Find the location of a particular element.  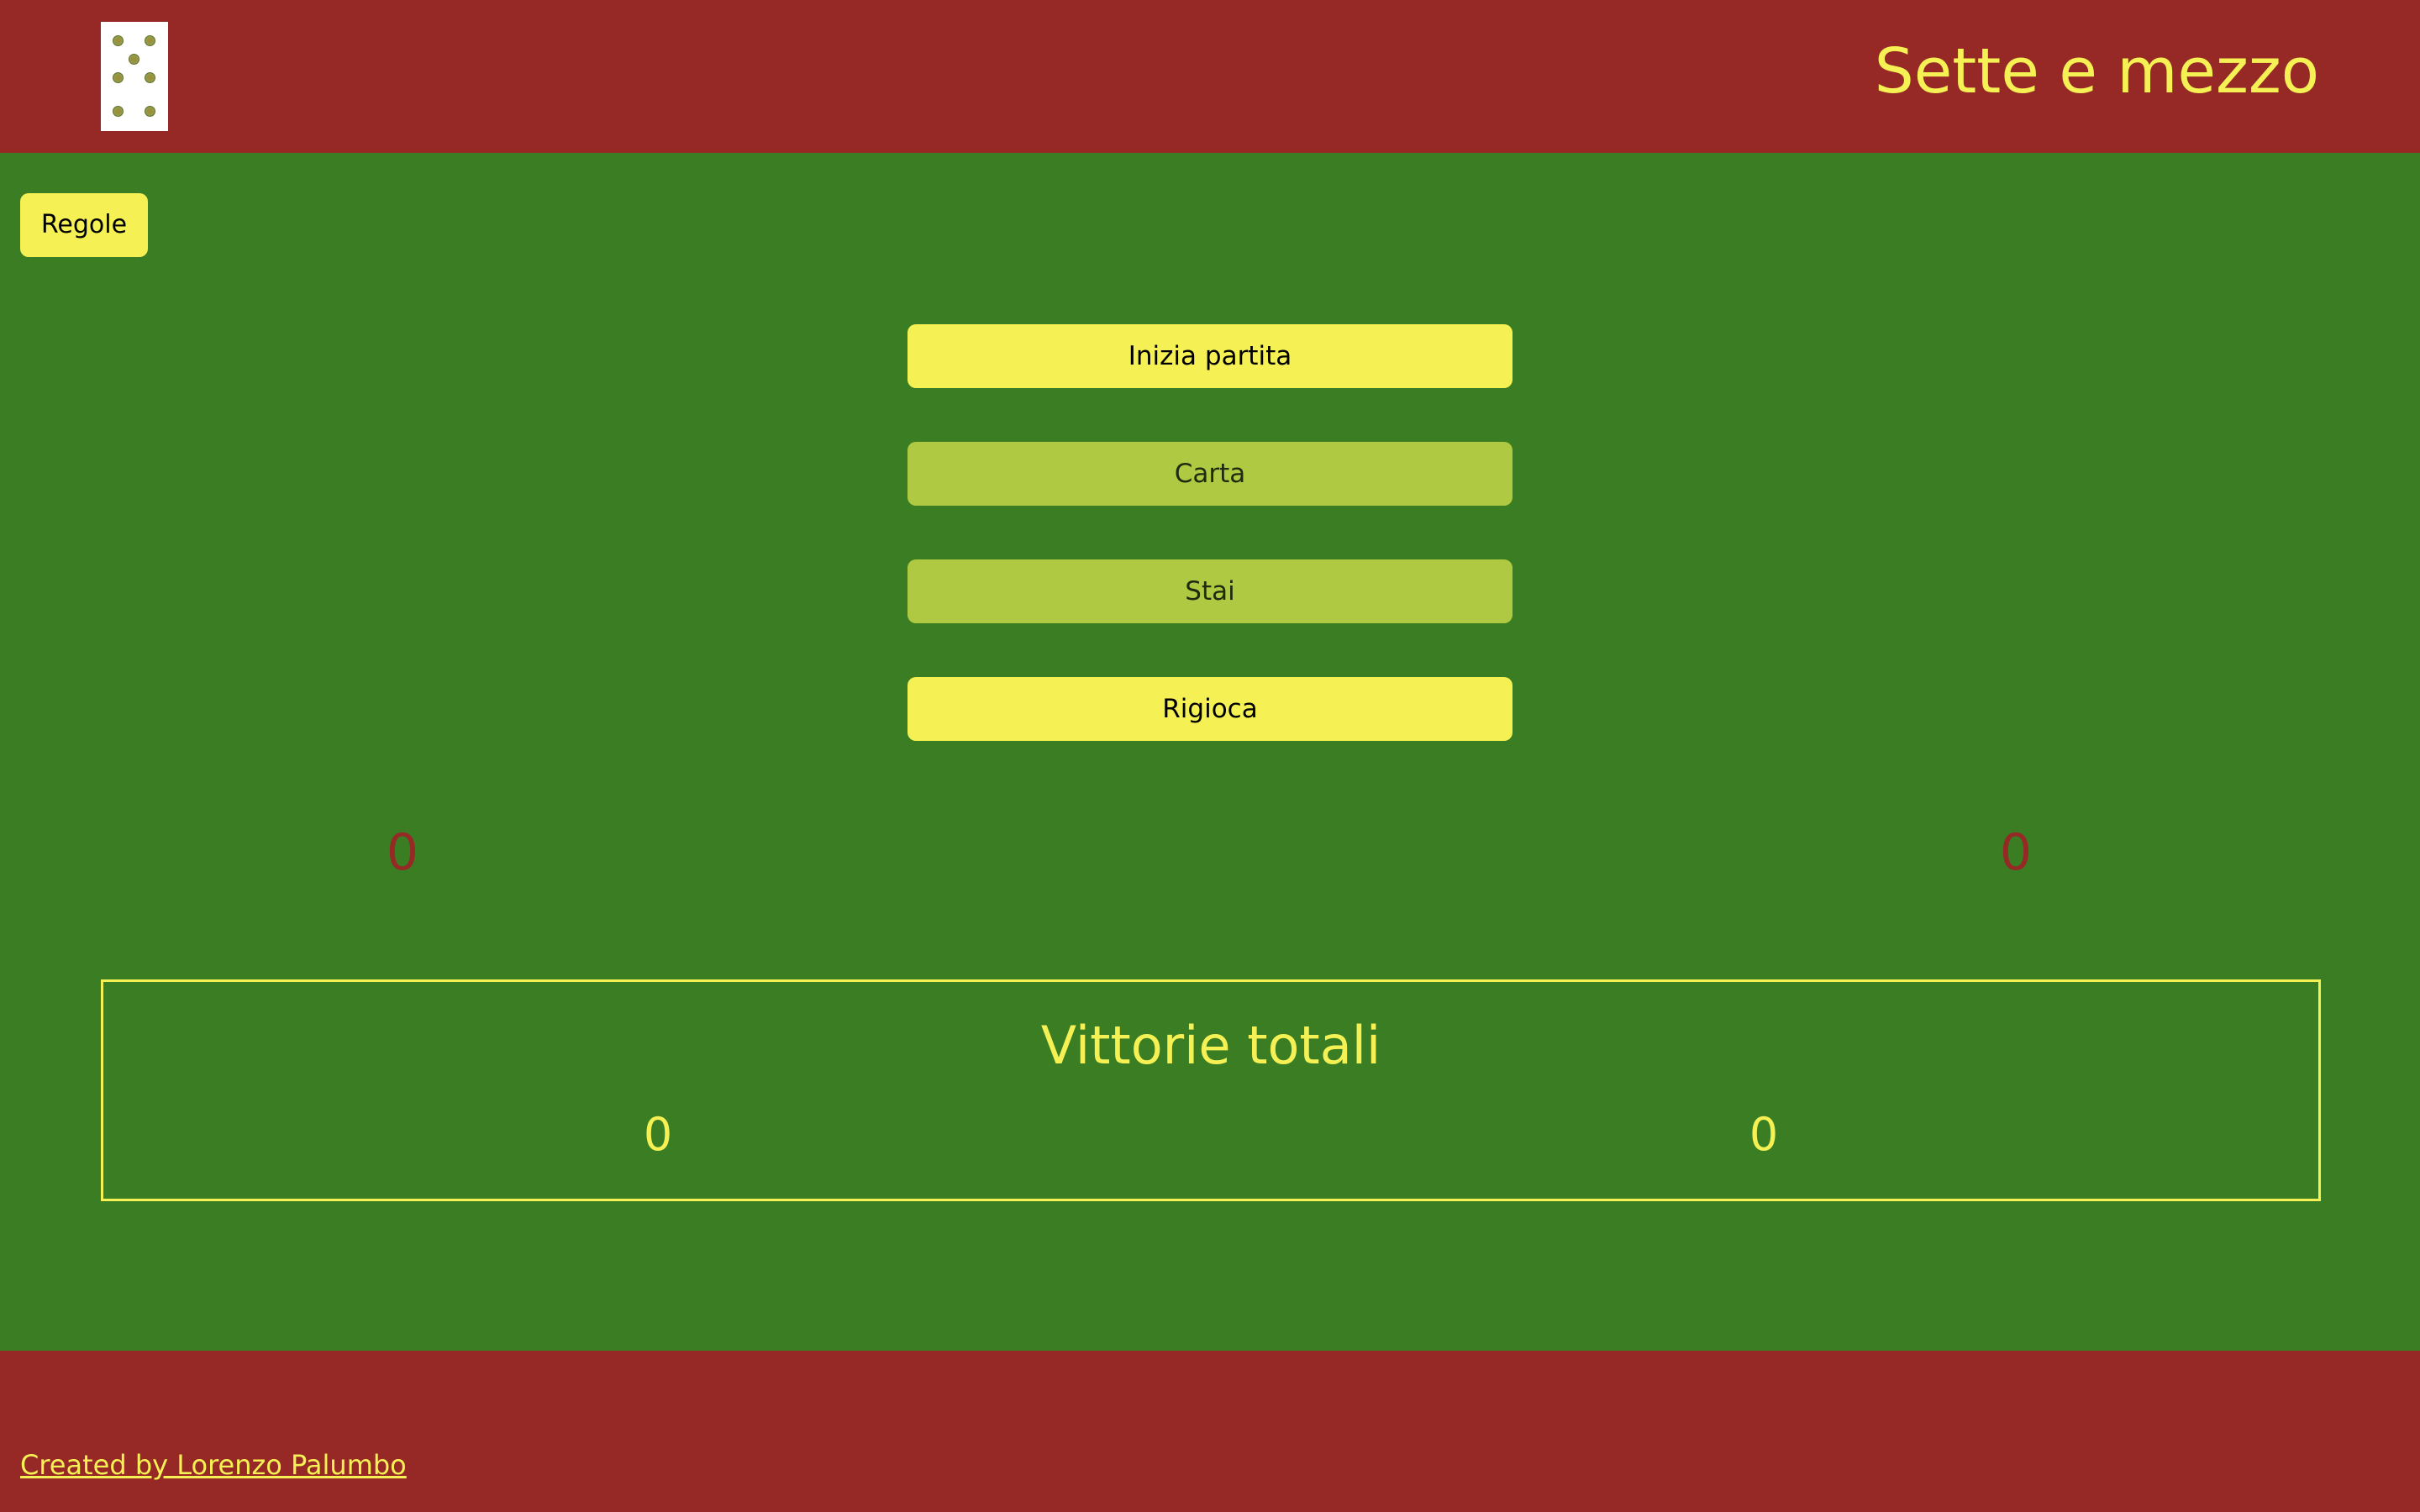

replay-button: Rigioca is located at coordinates (1210, 709).